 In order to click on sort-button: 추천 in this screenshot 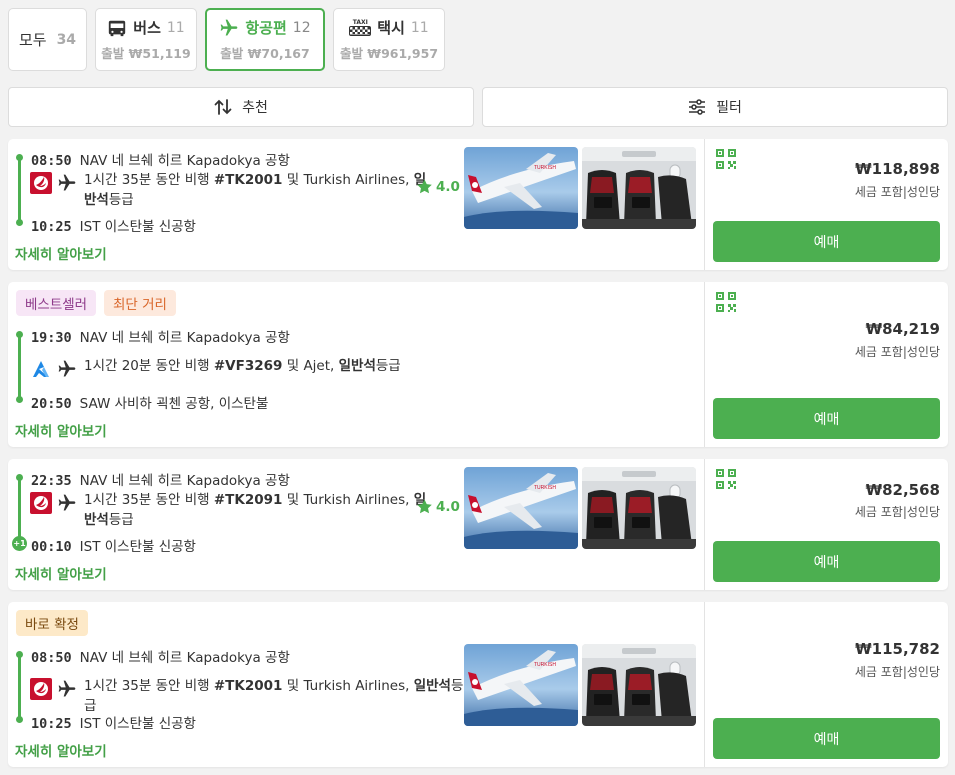, I will do `click(241, 107)`.